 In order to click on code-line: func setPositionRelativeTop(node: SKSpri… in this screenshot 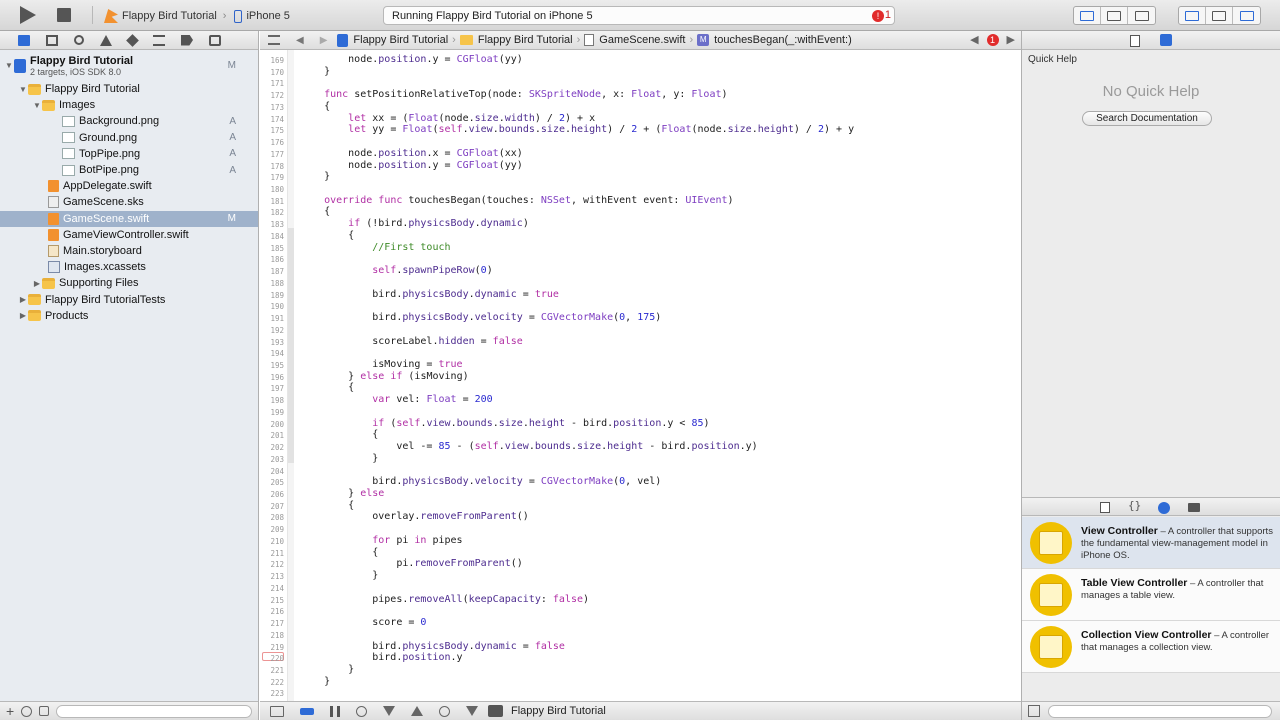, I will do `click(513, 95)`.